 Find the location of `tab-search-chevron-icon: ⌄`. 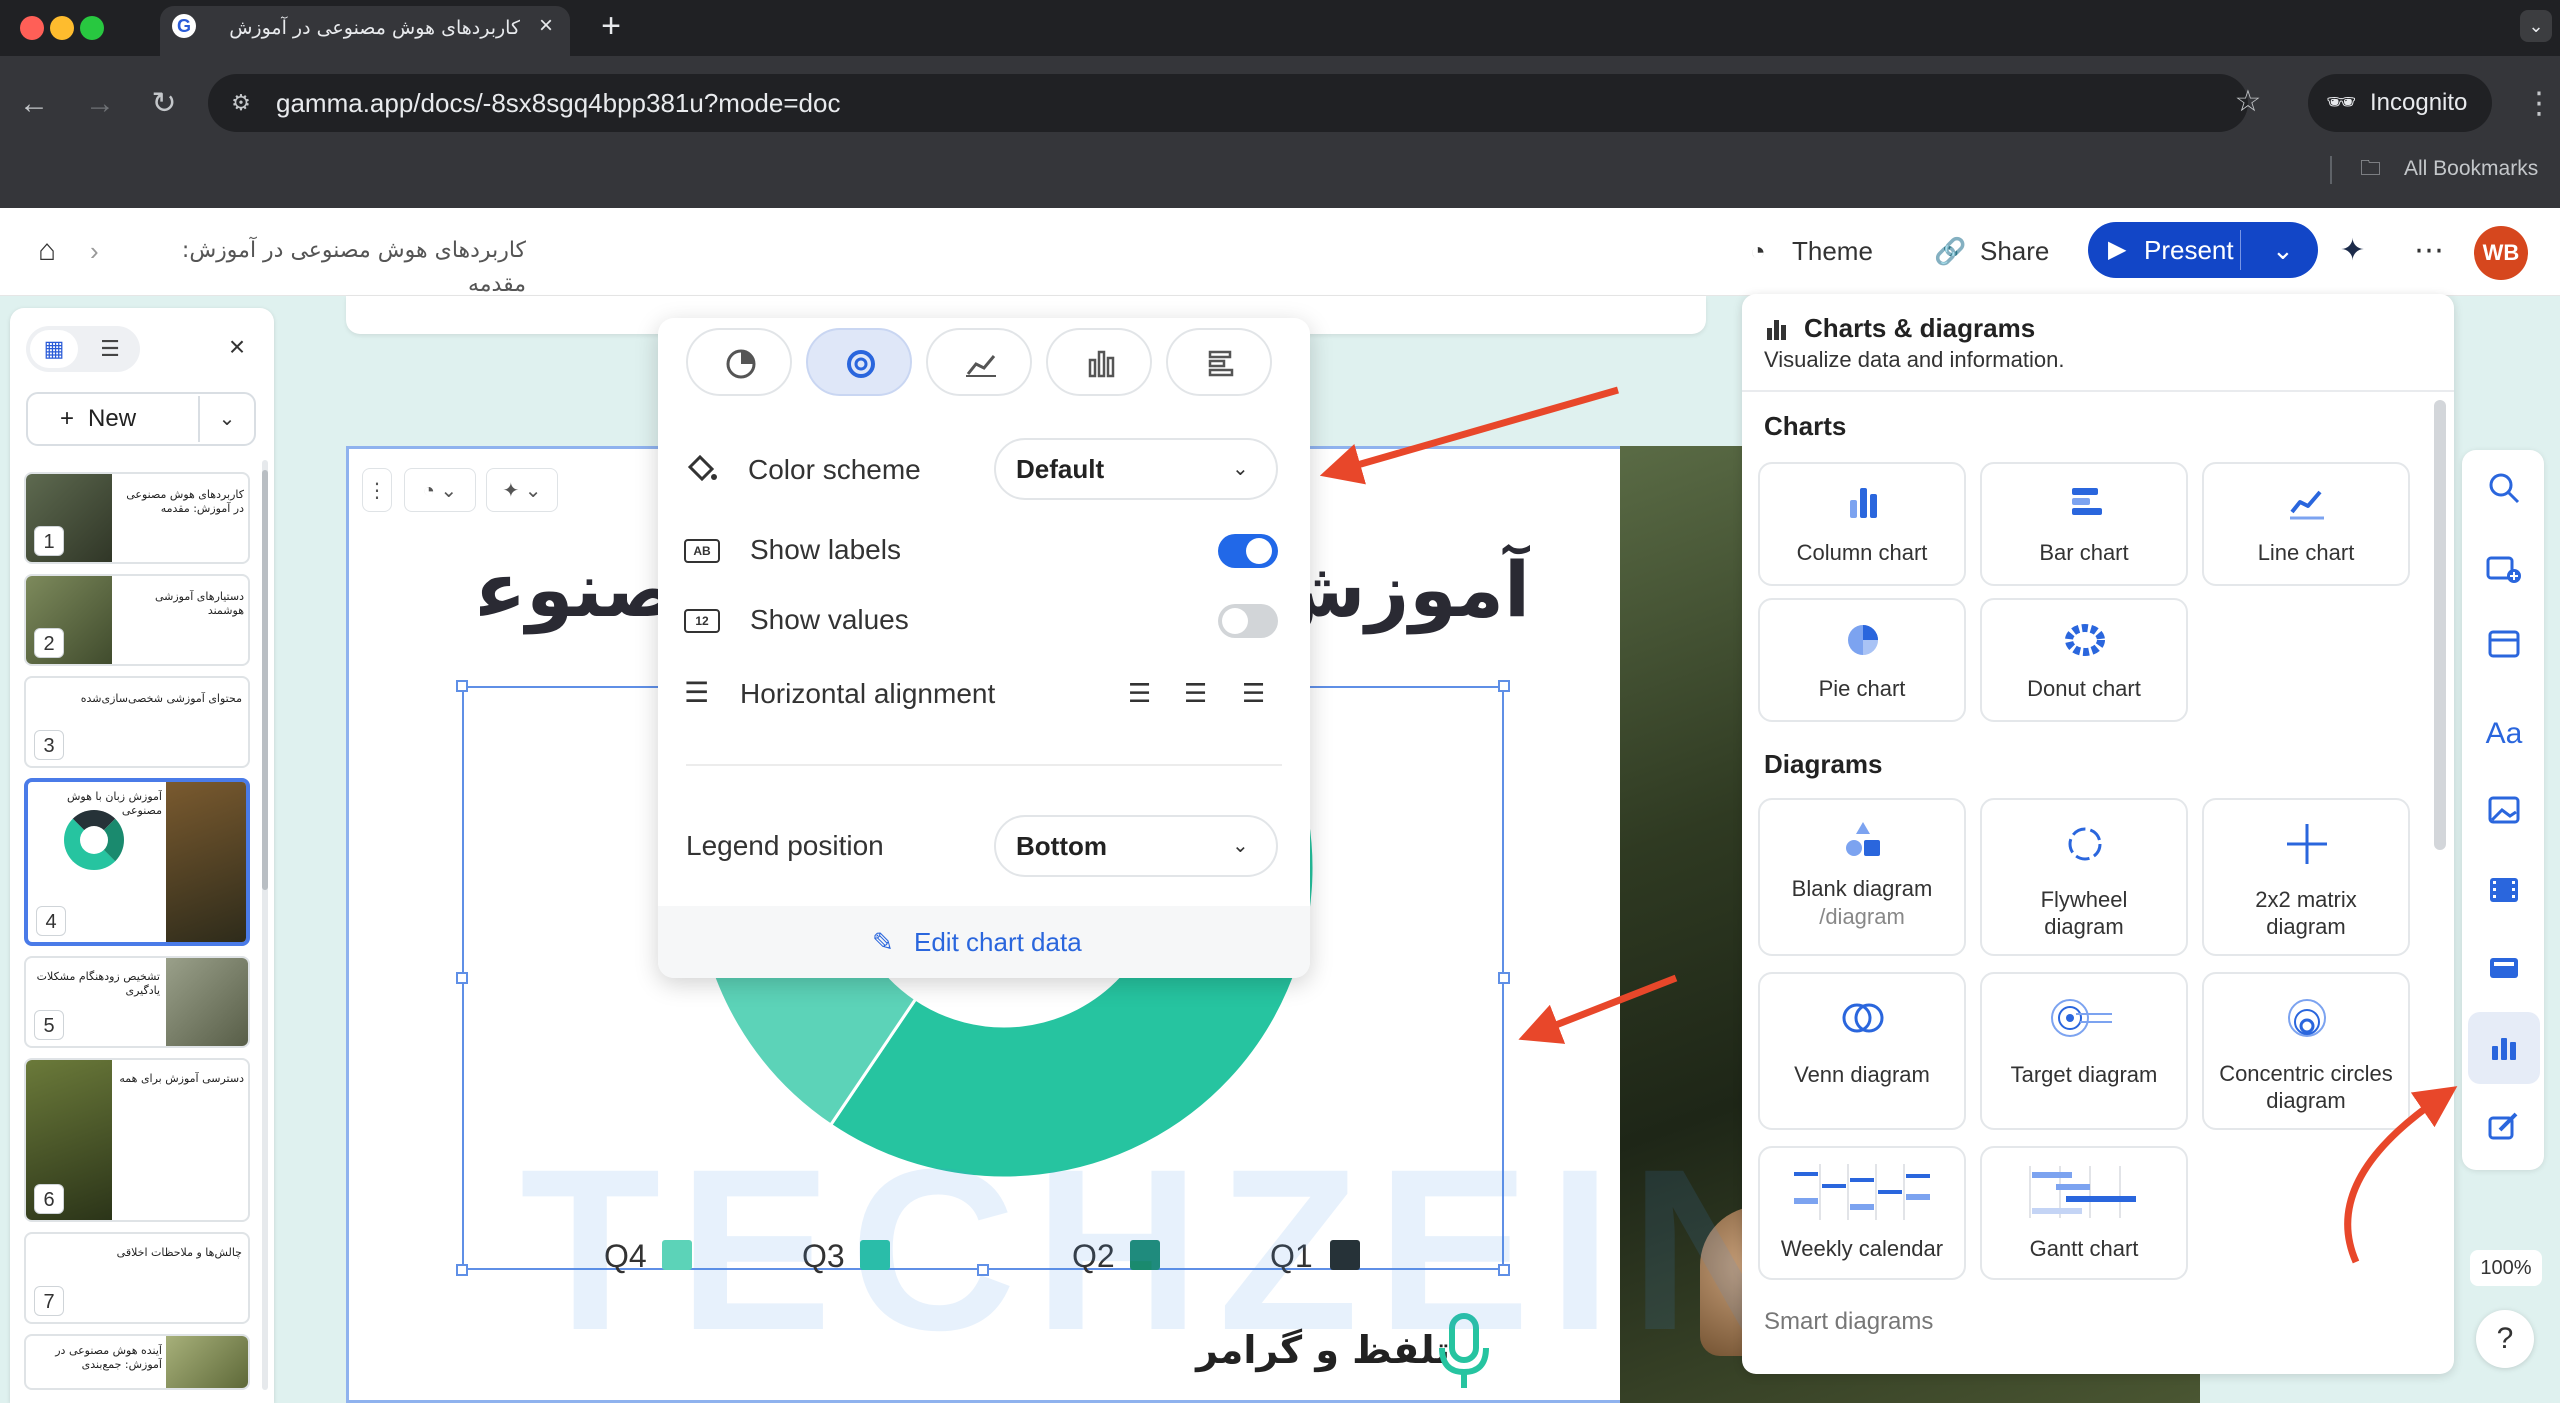

tab-search-chevron-icon: ⌄ is located at coordinates (2536, 26).